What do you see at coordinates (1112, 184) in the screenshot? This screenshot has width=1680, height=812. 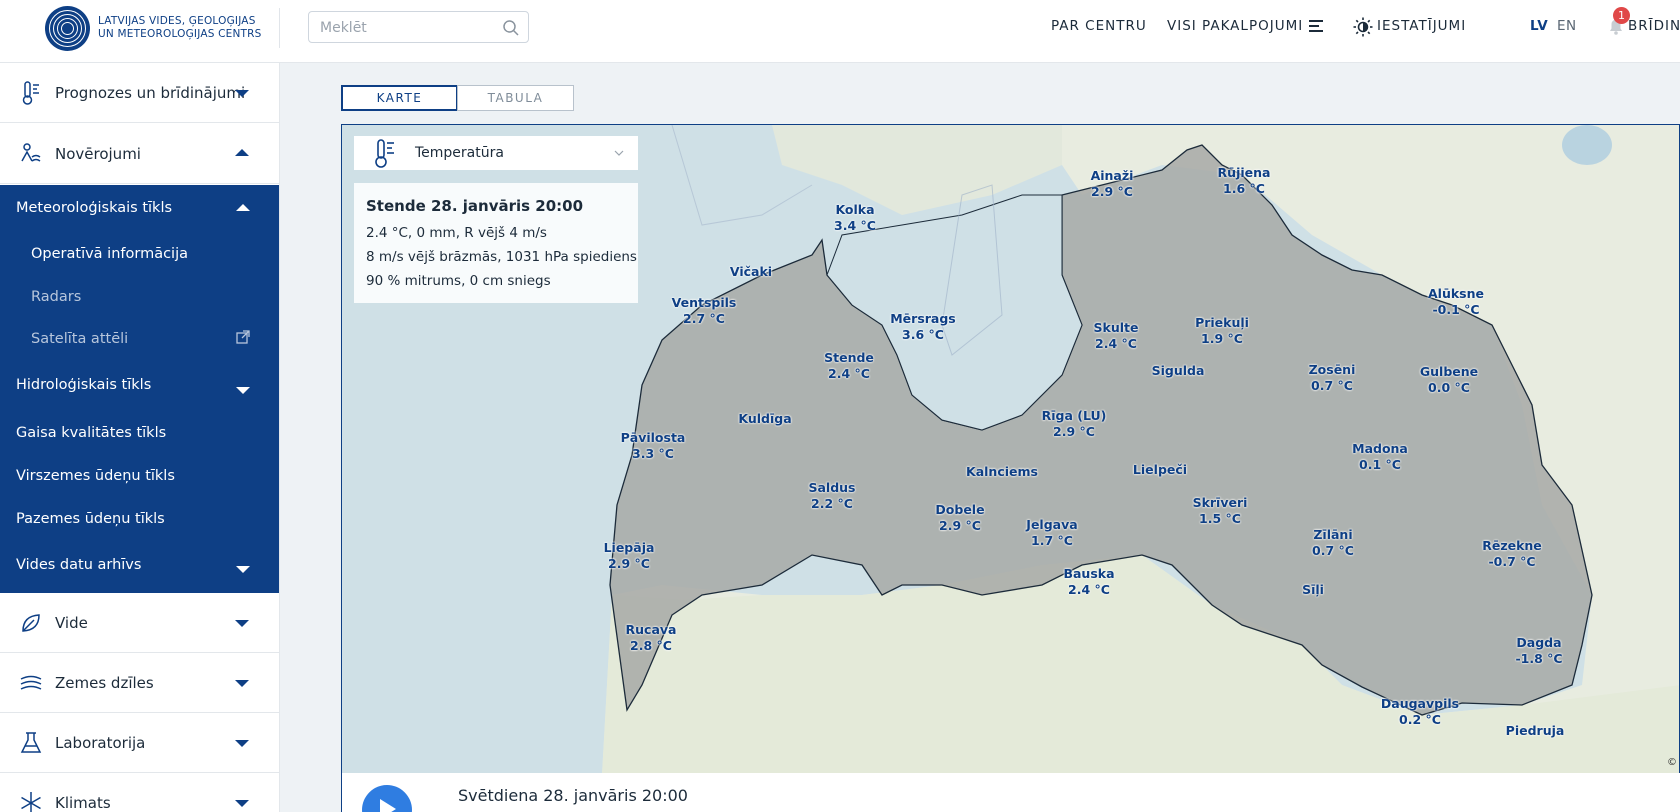 I see `station-marker: Ainaži 2.9 °C` at bounding box center [1112, 184].